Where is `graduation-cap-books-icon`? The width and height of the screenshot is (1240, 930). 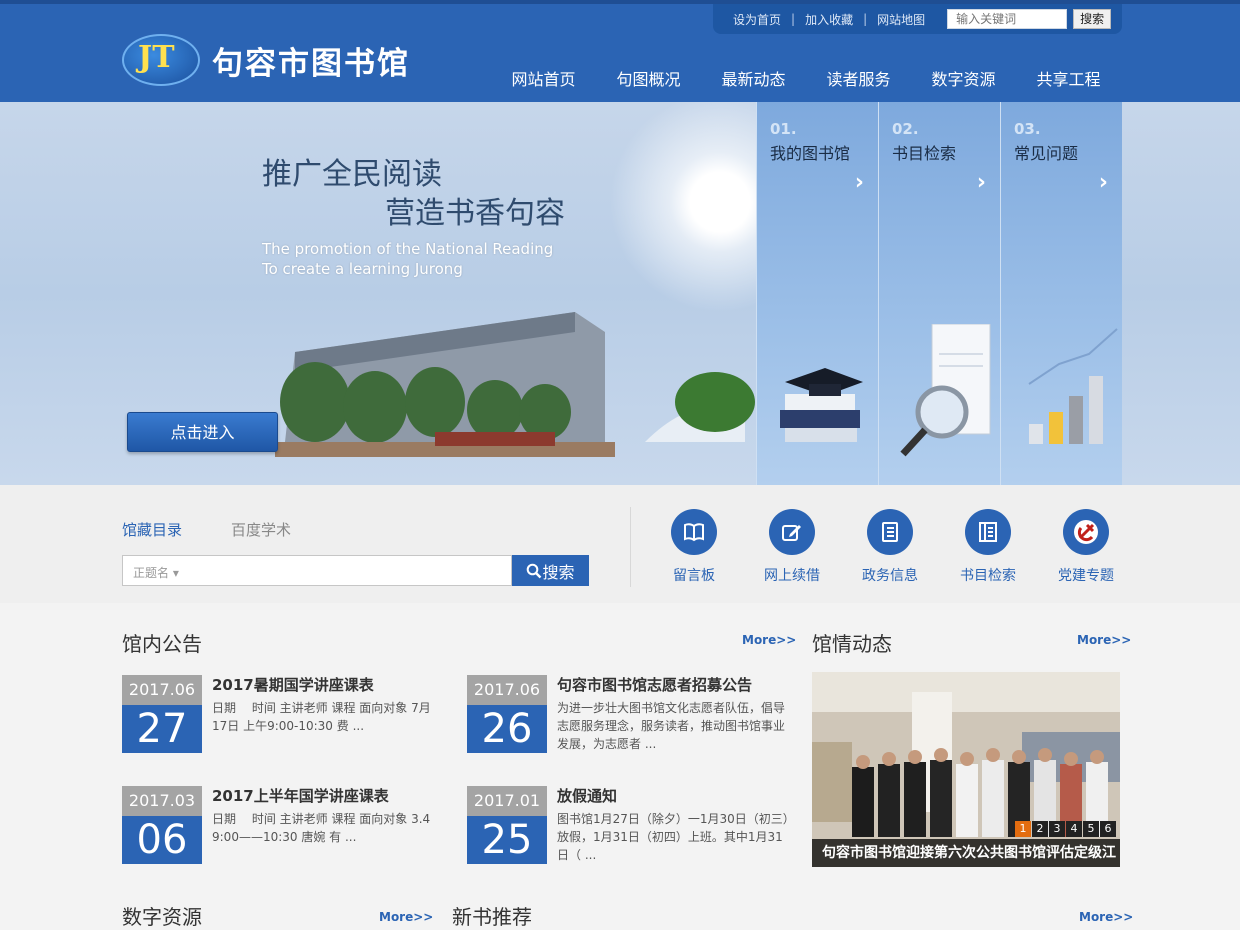 graduation-cap-books-icon is located at coordinates (821, 405).